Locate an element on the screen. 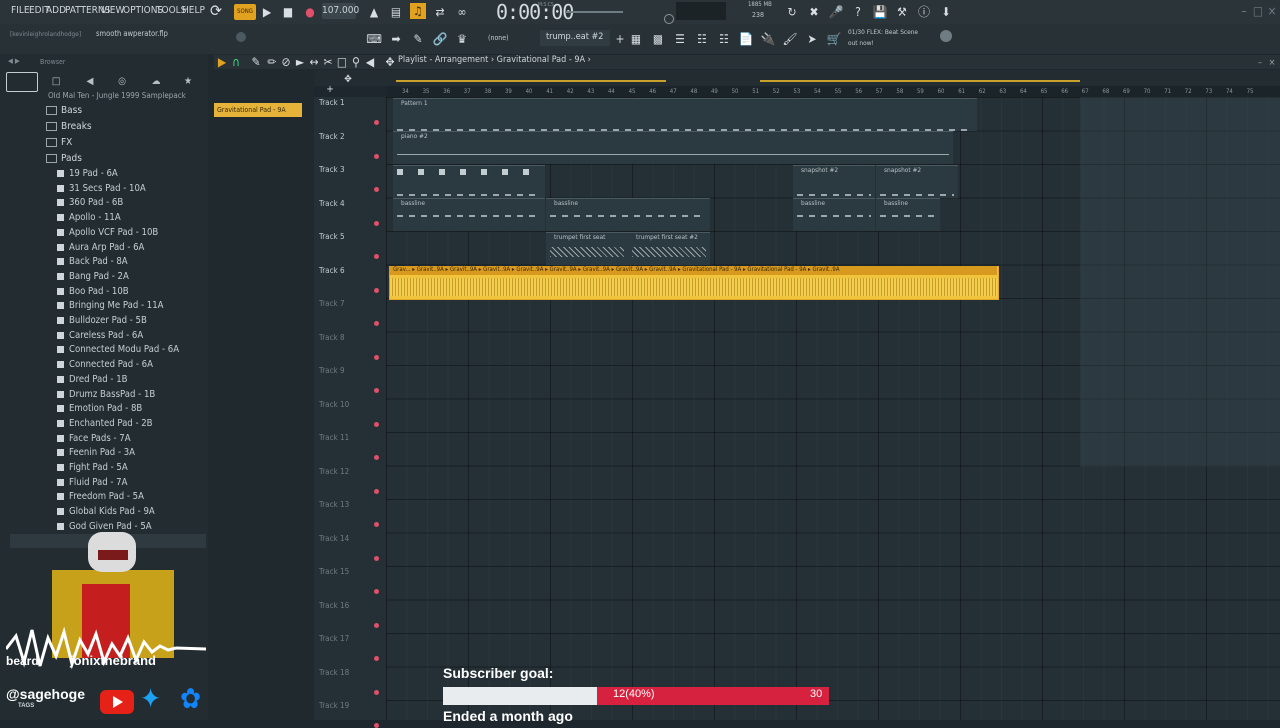 The width and height of the screenshot is (1280, 728). track-name: Track 2 is located at coordinates (332, 136).